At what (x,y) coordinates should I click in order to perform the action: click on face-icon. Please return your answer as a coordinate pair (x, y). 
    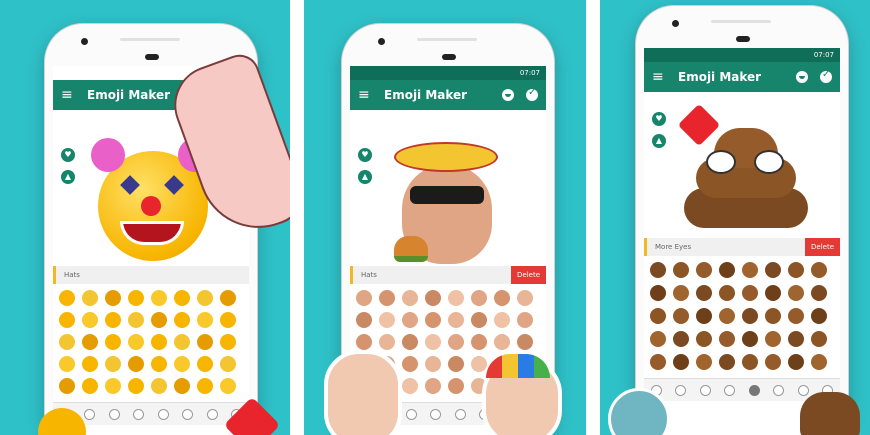
    Looking at the image, I should click on (802, 77).